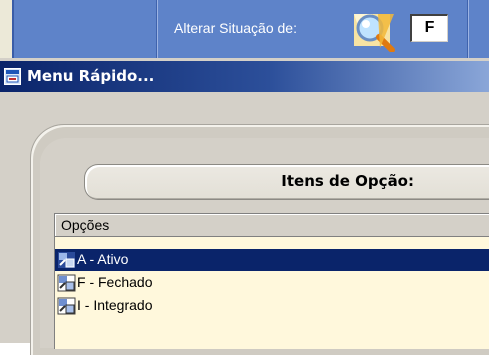  Describe the element at coordinates (373, 30) in the screenshot. I see `magnifier-icon` at that location.